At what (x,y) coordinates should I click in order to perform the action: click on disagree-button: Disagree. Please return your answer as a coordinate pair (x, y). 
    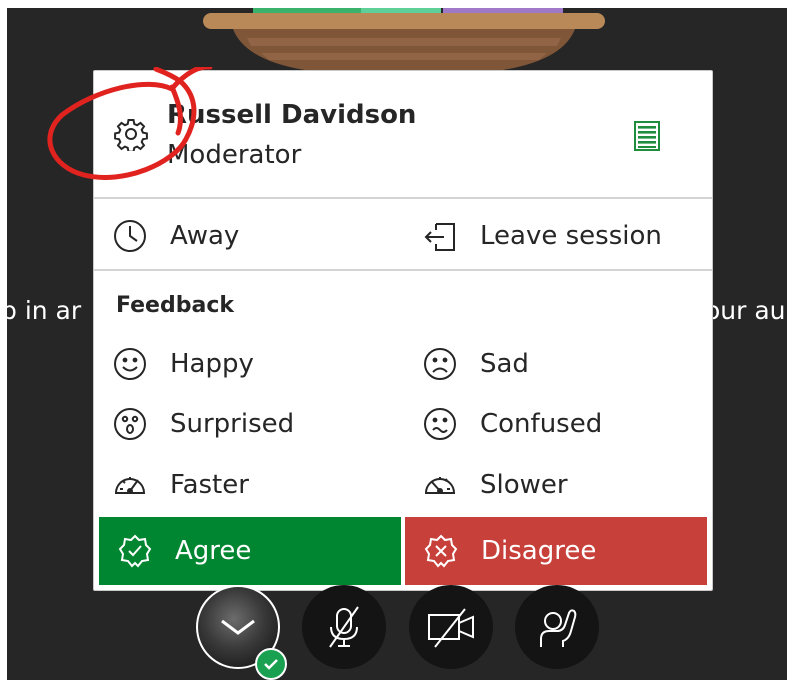
    Looking at the image, I should click on (556, 551).